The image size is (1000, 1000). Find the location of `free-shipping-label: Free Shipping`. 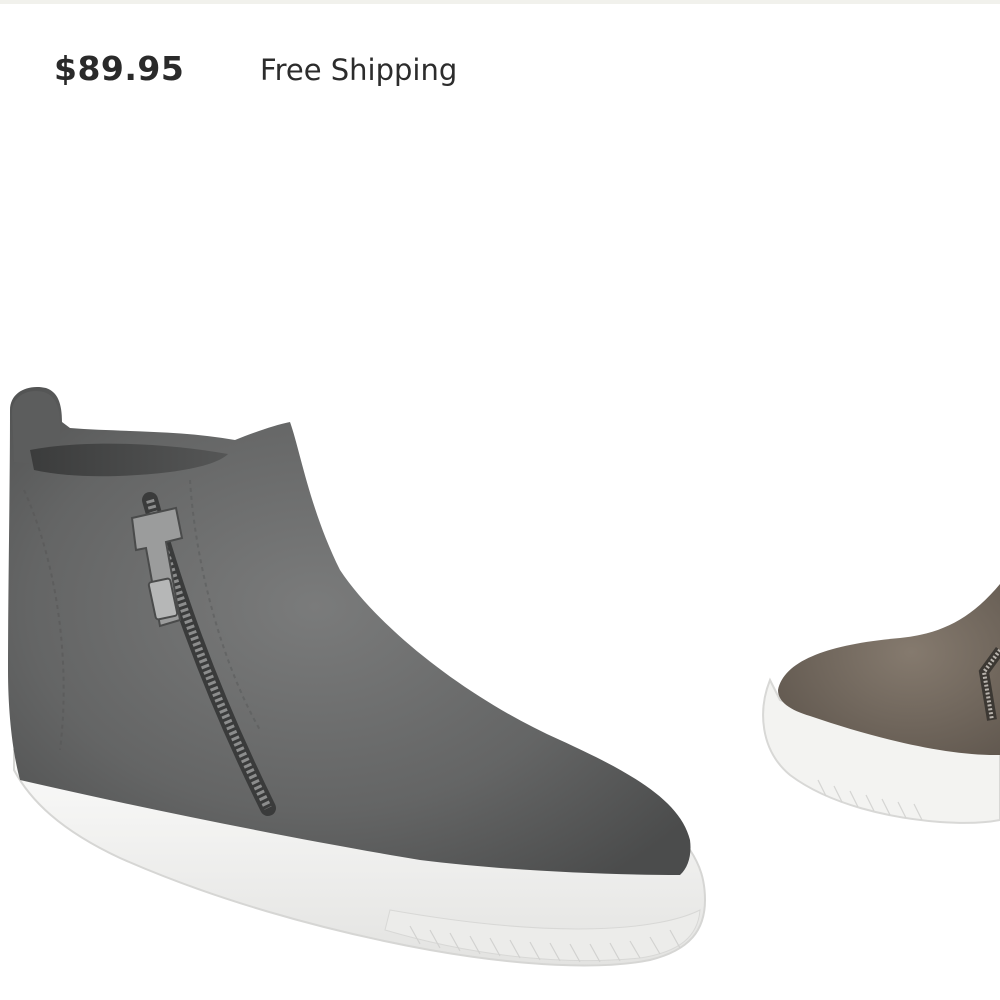

free-shipping-label: Free Shipping is located at coordinates (359, 70).